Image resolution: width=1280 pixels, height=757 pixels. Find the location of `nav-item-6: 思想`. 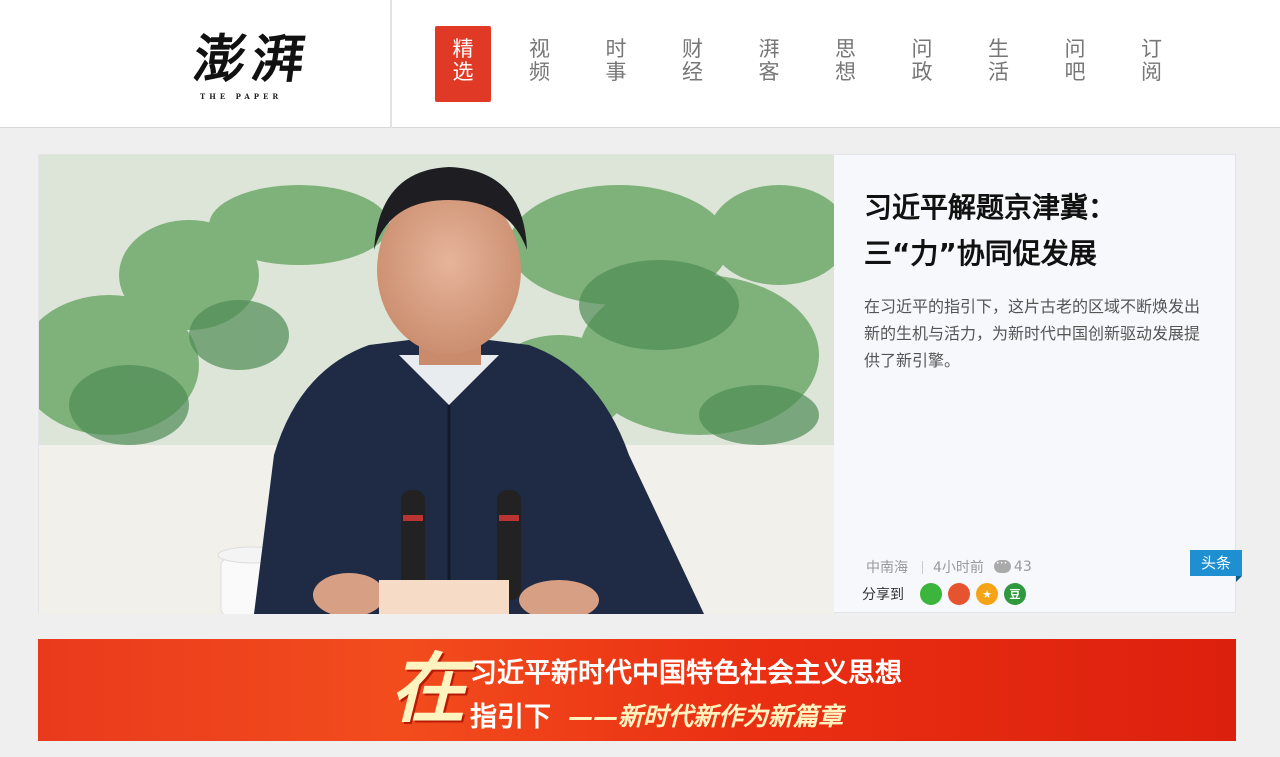

nav-item-6: 思想 is located at coordinates (846, 64).